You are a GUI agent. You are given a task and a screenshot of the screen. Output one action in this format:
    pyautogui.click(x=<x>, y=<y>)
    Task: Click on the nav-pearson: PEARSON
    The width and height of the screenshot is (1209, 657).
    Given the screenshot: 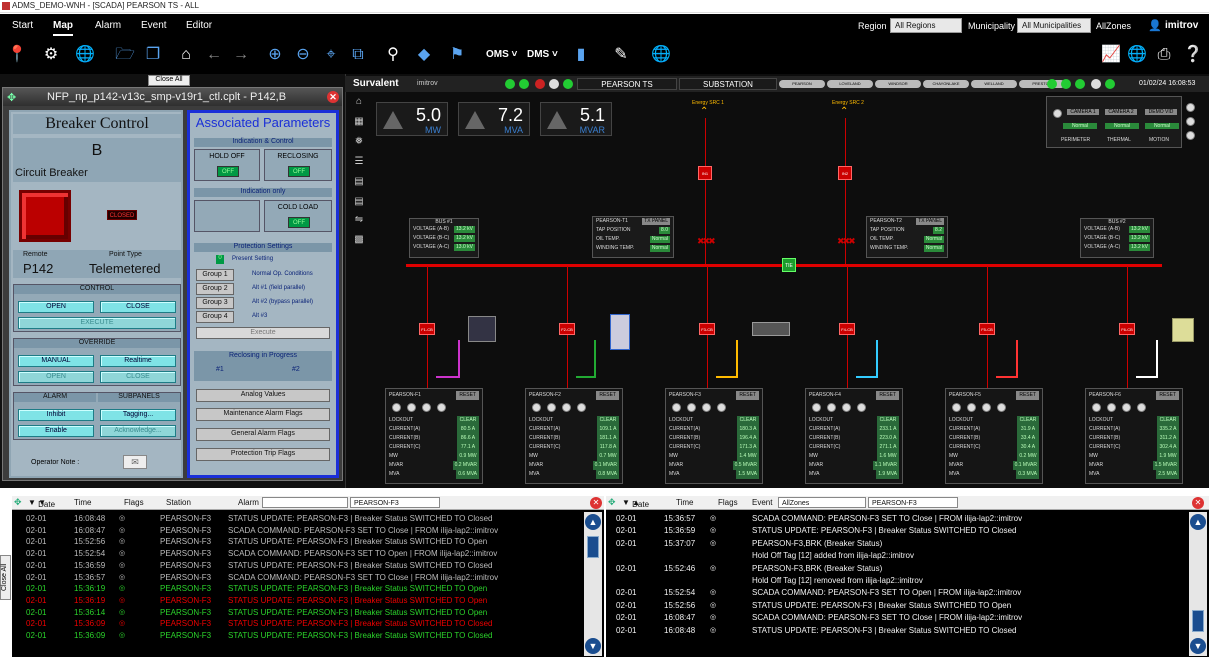 What is the action you would take?
    pyautogui.click(x=802, y=84)
    